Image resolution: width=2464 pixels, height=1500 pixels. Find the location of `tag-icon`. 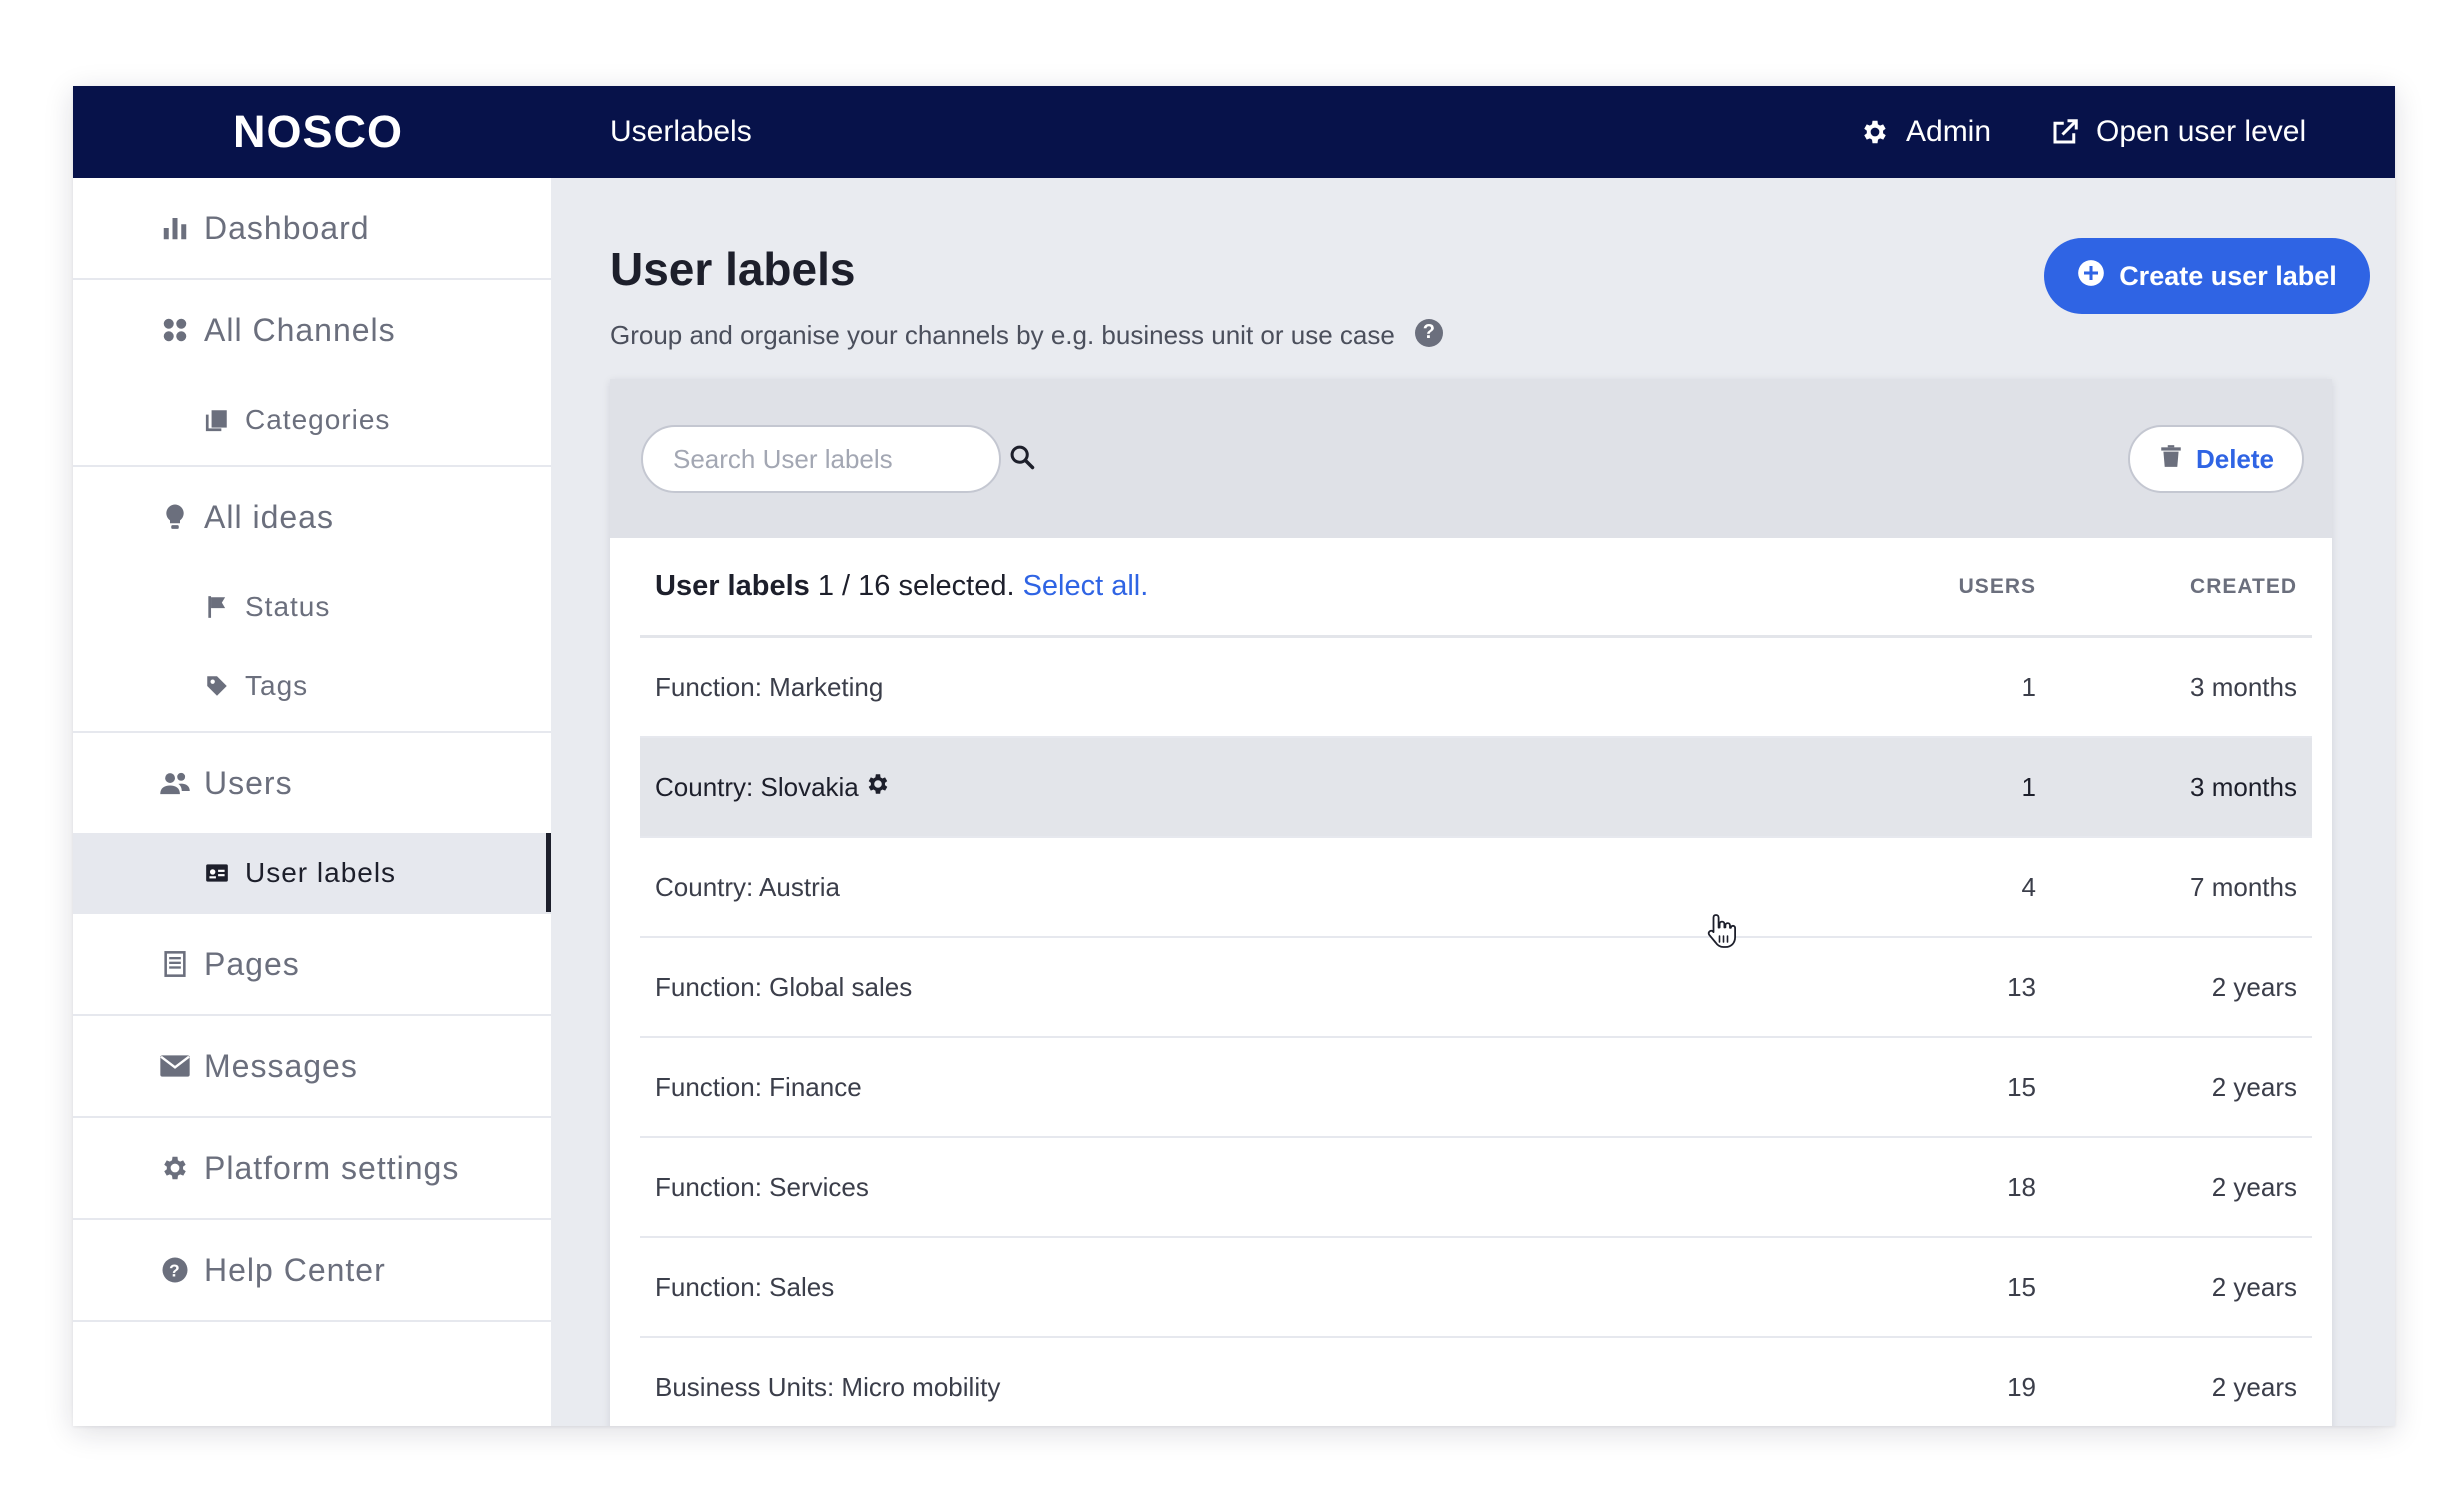

tag-icon is located at coordinates (217, 686).